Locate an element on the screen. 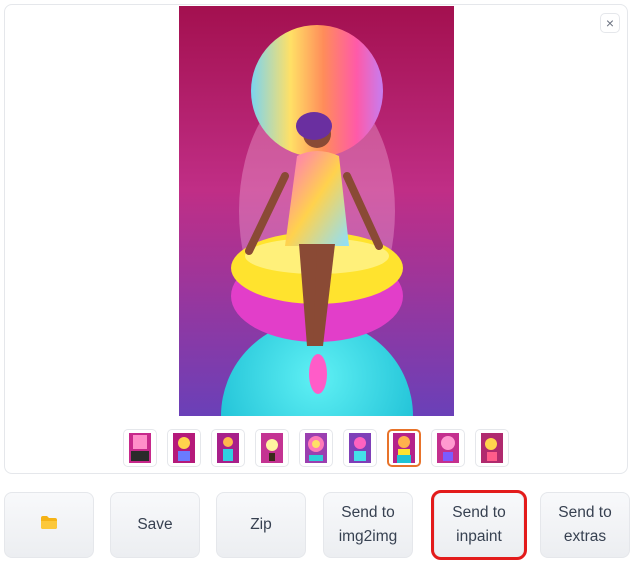 The image size is (636, 564). send-to-inpaint-label: Send to inpaint is located at coordinates (479, 524).